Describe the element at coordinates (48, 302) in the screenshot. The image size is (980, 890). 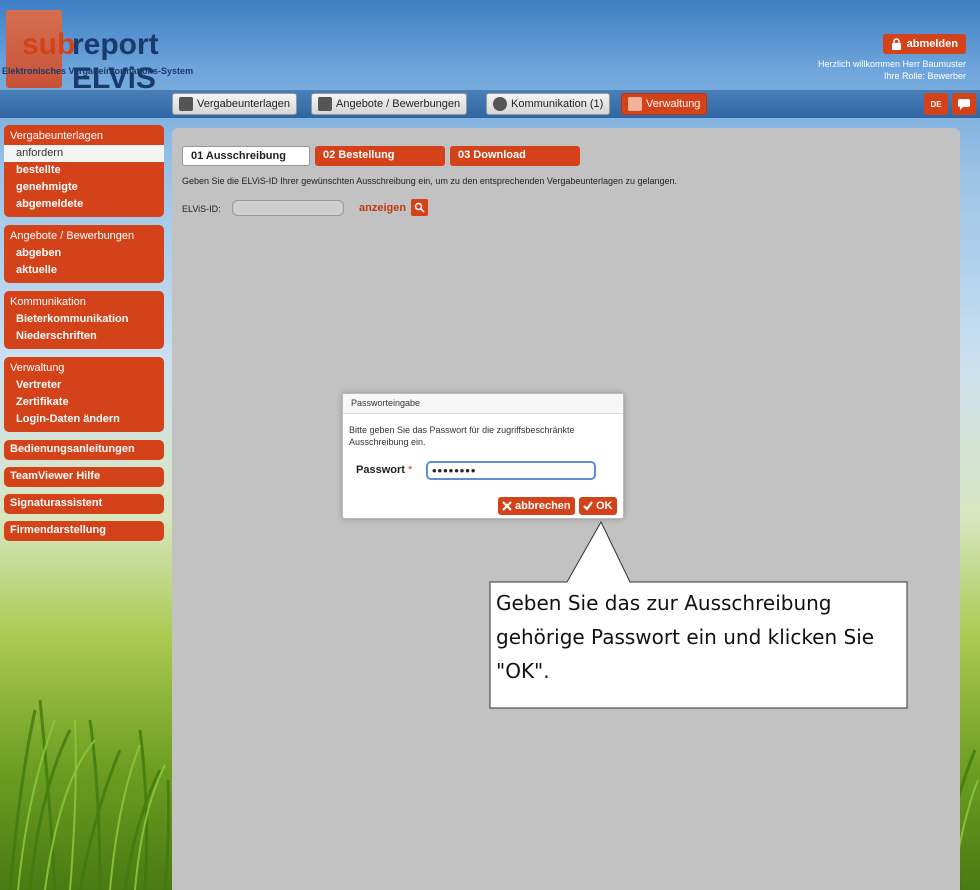
I see `sidebar-group-title: Kommunikation` at that location.